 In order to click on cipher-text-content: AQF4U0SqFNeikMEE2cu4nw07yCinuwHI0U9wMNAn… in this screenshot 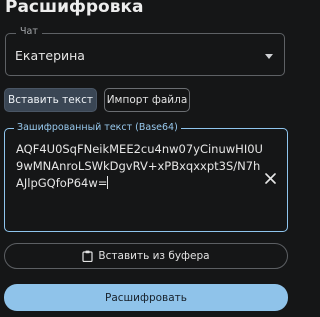, I will do `click(139, 166)`.